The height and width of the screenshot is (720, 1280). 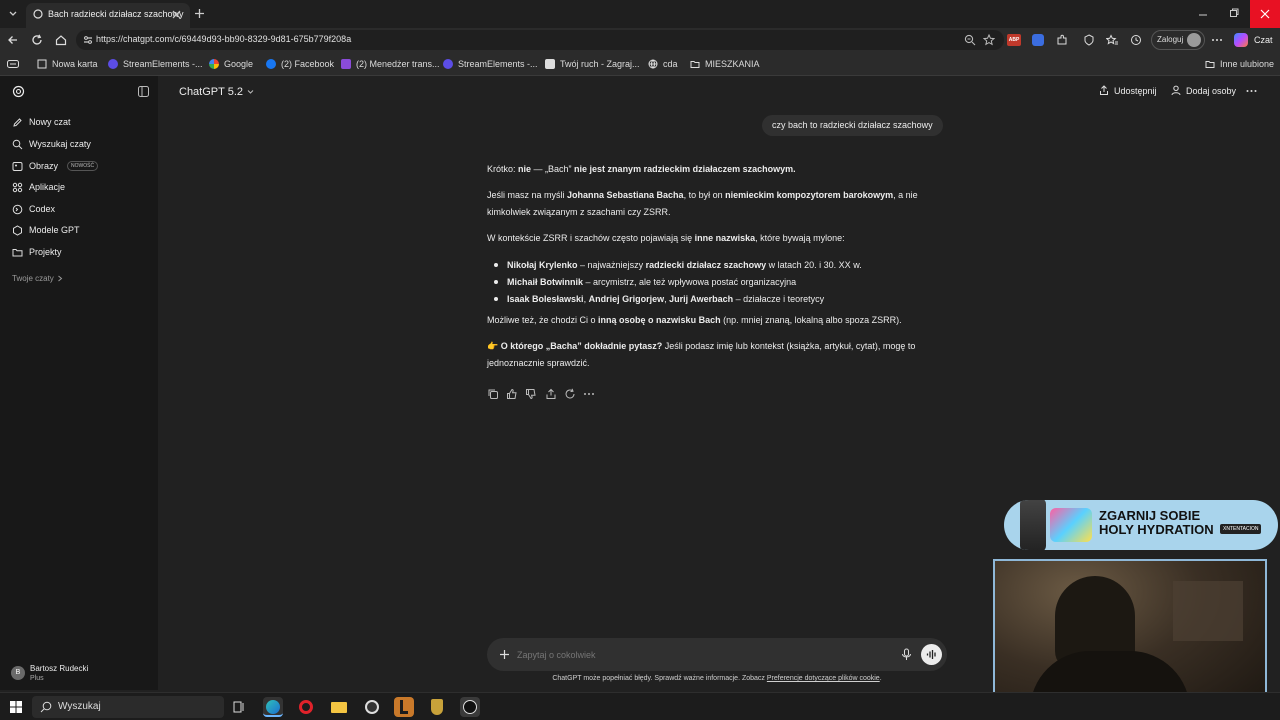 What do you see at coordinates (214, 64) in the screenshot?
I see `google-icon` at bounding box center [214, 64].